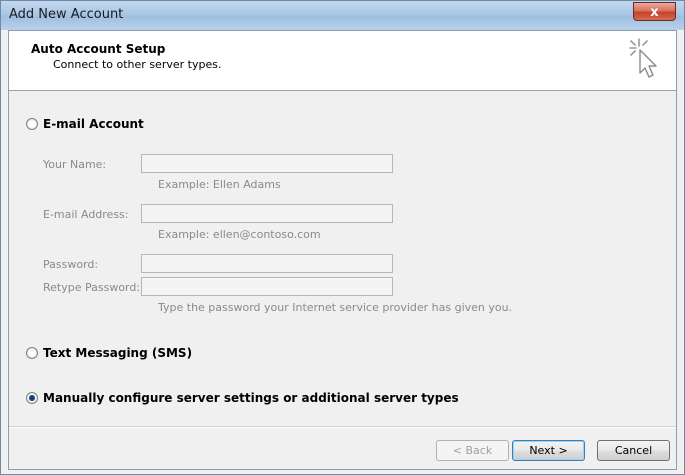 The width and height of the screenshot is (685, 475). I want to click on your-name-input, so click(267, 163).